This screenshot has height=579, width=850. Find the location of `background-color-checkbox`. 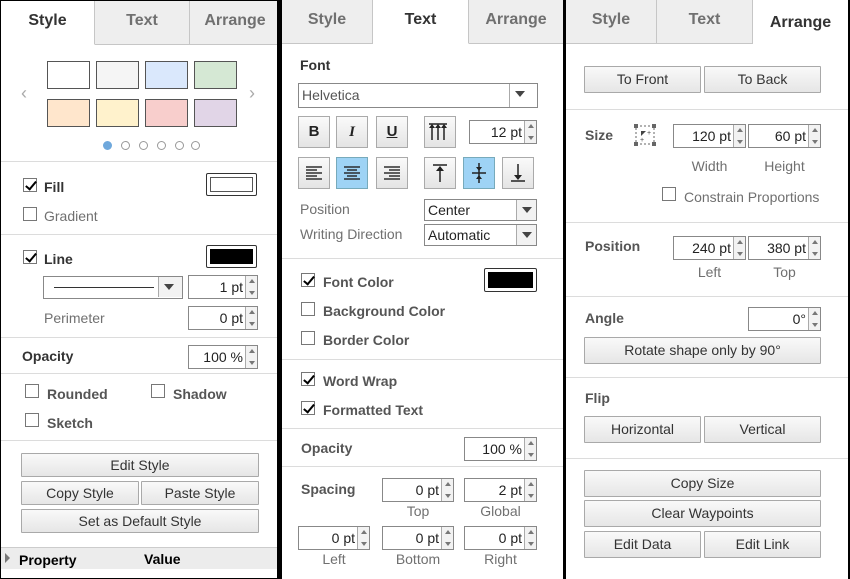

background-color-checkbox is located at coordinates (308, 309).